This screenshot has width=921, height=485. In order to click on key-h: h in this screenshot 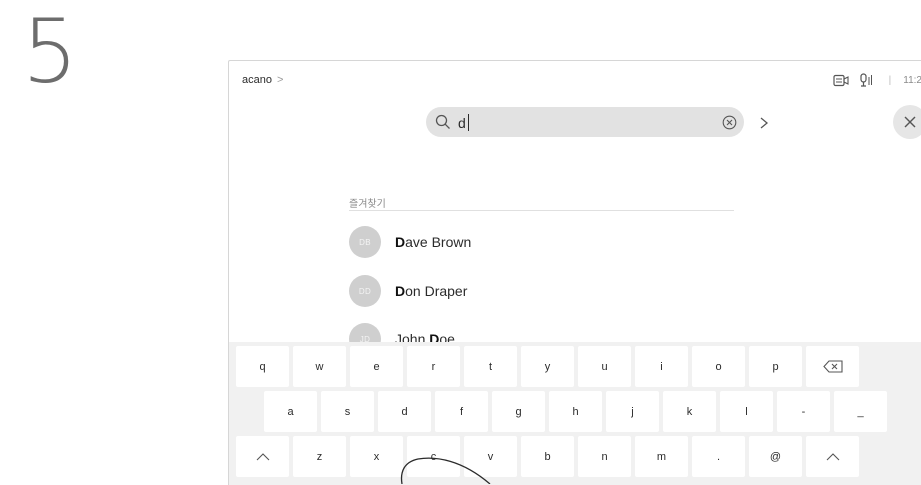, I will do `click(575, 411)`.